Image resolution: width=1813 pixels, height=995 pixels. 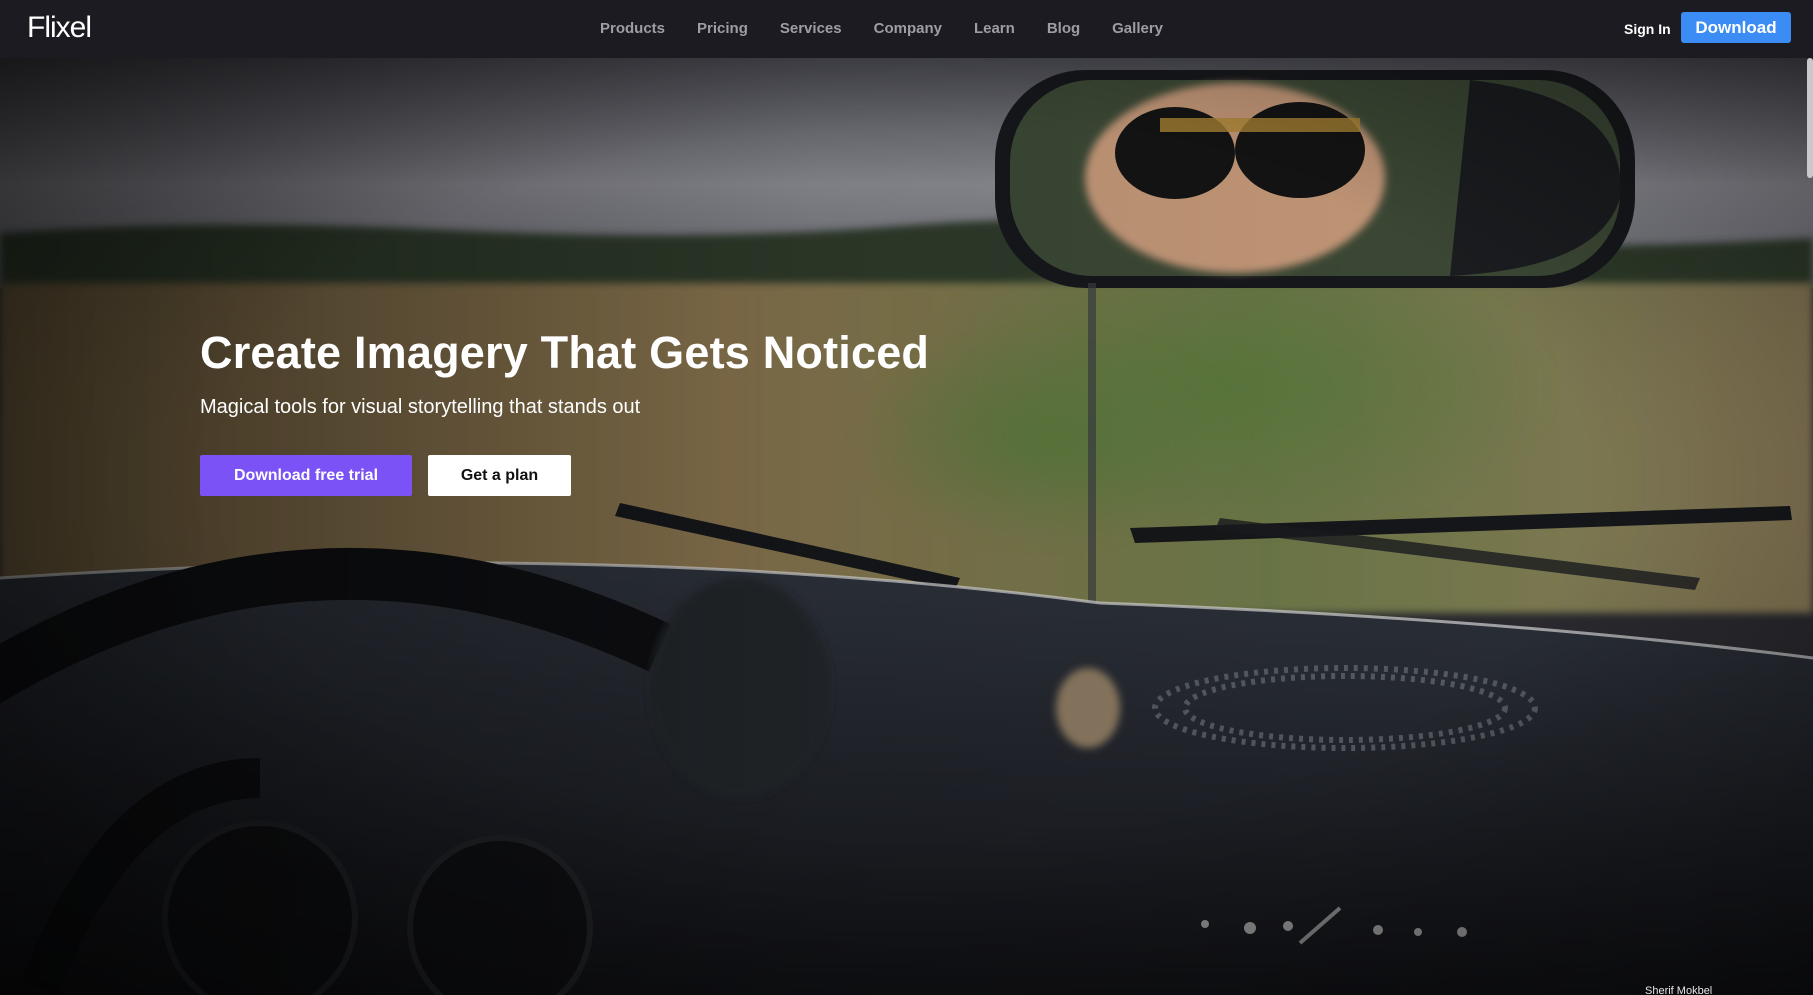 What do you see at coordinates (306, 475) in the screenshot?
I see `download-free-trial-button: Download free trial` at bounding box center [306, 475].